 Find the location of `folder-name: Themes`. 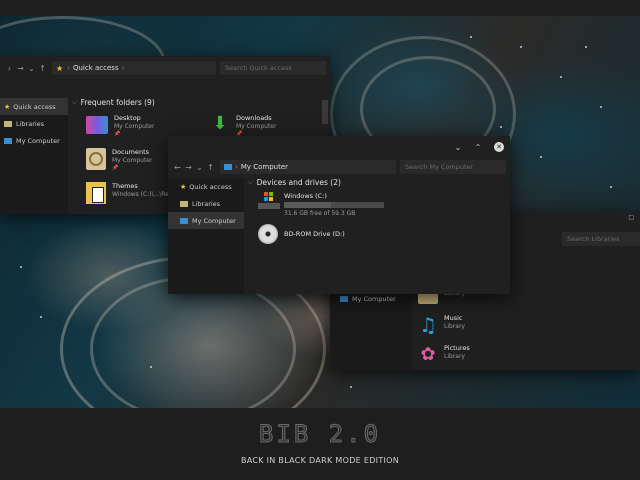

folder-name: Themes is located at coordinates (125, 186).